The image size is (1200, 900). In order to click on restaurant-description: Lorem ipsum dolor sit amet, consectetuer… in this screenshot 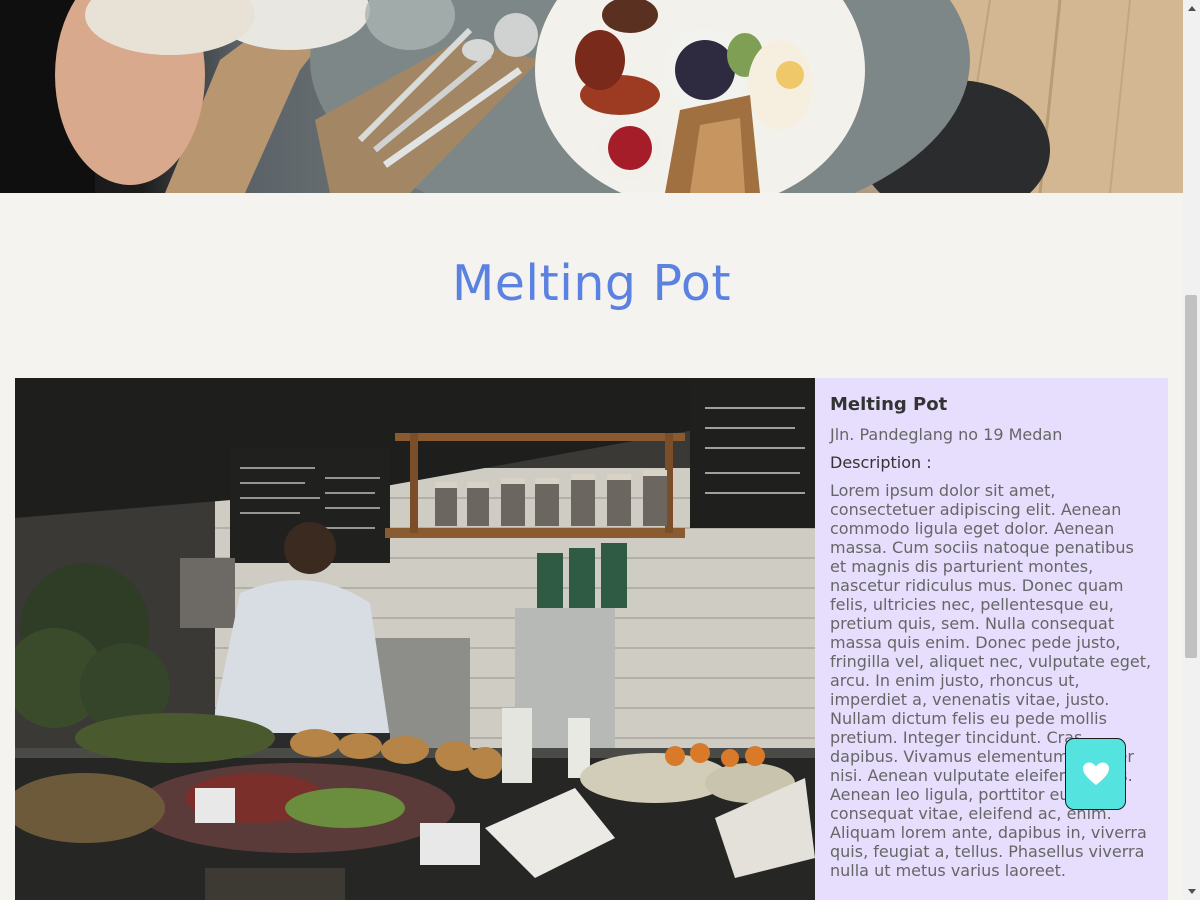, I will do `click(991, 680)`.